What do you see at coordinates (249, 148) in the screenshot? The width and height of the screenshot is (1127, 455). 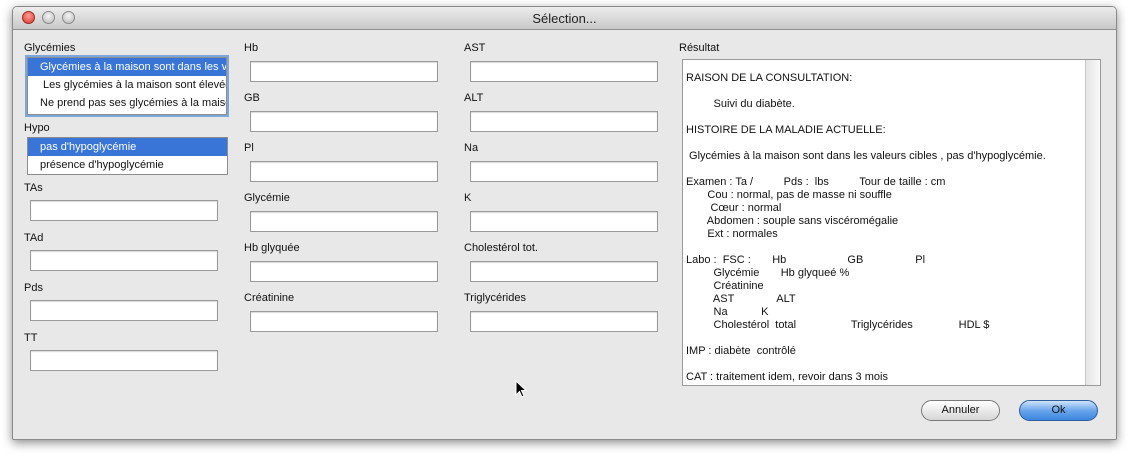 I see `pl-label: Pl` at bounding box center [249, 148].